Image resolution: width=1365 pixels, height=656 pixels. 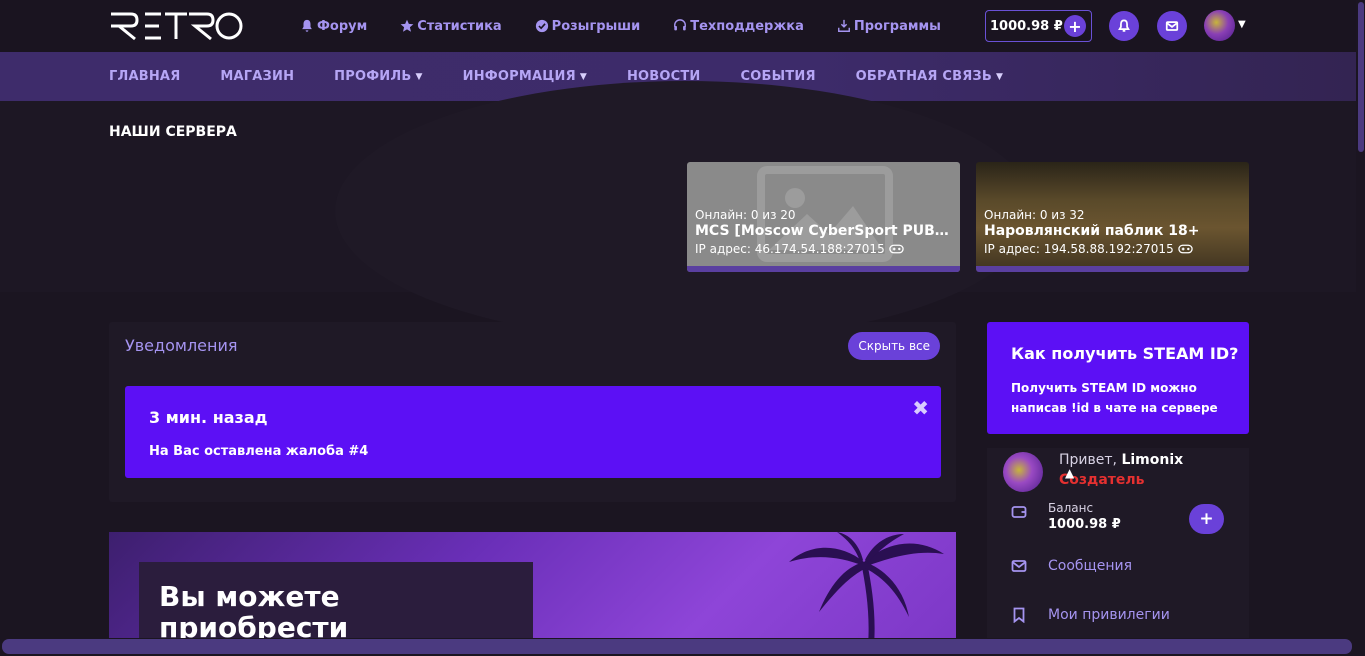 I want to click on nav-shop: МАГАЗИН, so click(x=257, y=76).